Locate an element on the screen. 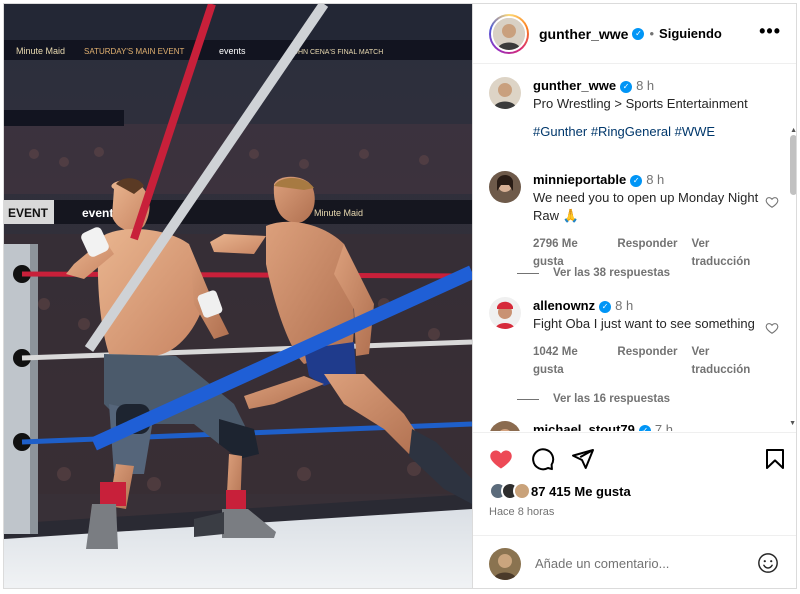 This screenshot has width=800, height=594. banner-text-5: JOHN CENA'S FINAL MATCH is located at coordinates (336, 52).